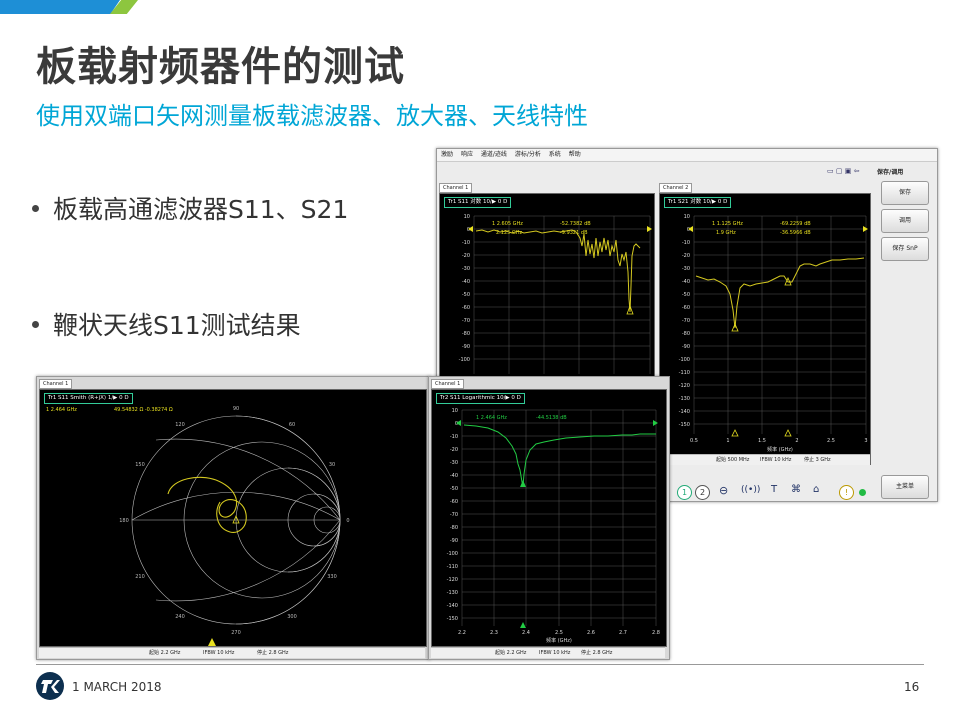  Describe the element at coordinates (292, 425) in the screenshot. I see `ring-label: 60` at that location.